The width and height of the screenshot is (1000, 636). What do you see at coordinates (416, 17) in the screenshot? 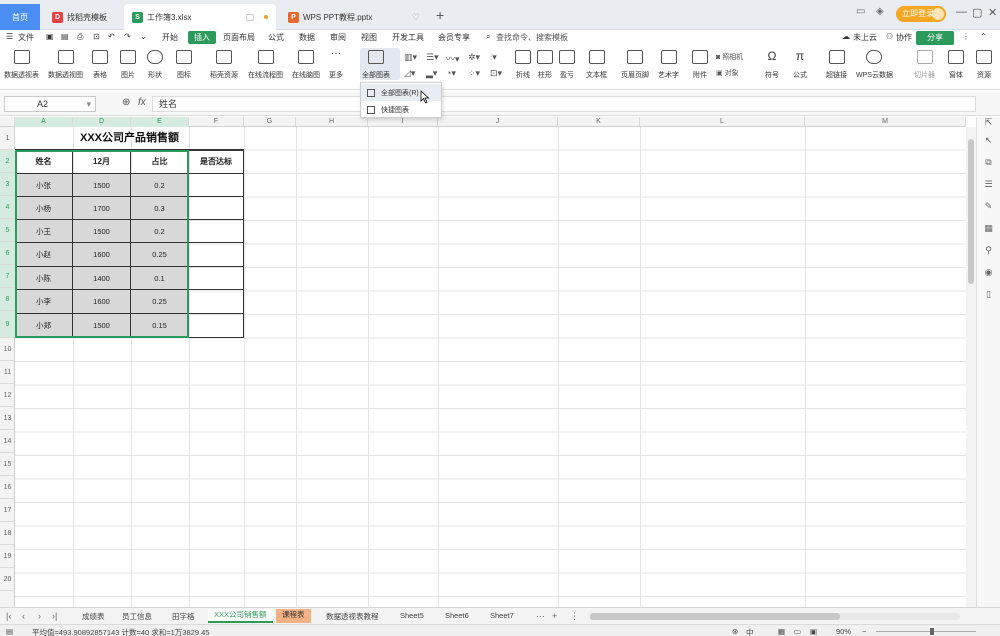
I see `heart-icon: ♡` at bounding box center [416, 17].